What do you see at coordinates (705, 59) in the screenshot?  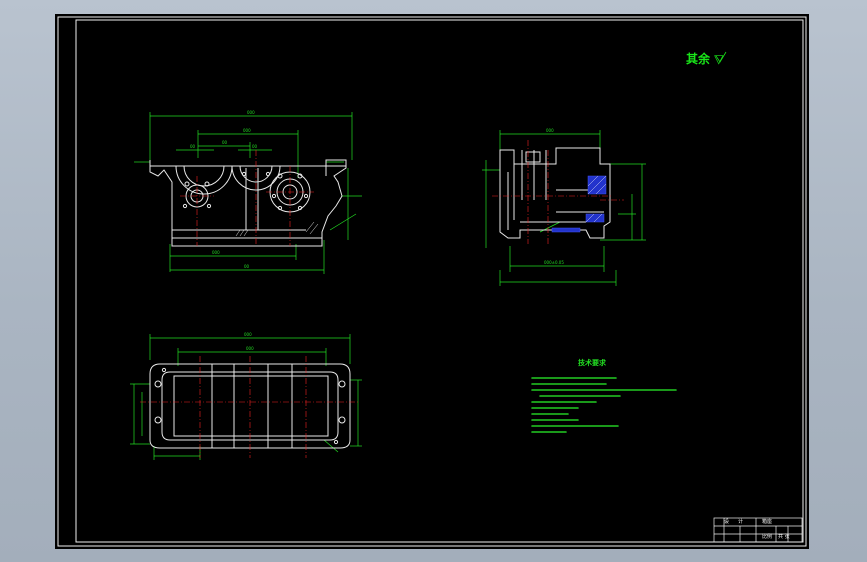 I see `surface-finish-note: 其余 ▽` at bounding box center [705, 59].